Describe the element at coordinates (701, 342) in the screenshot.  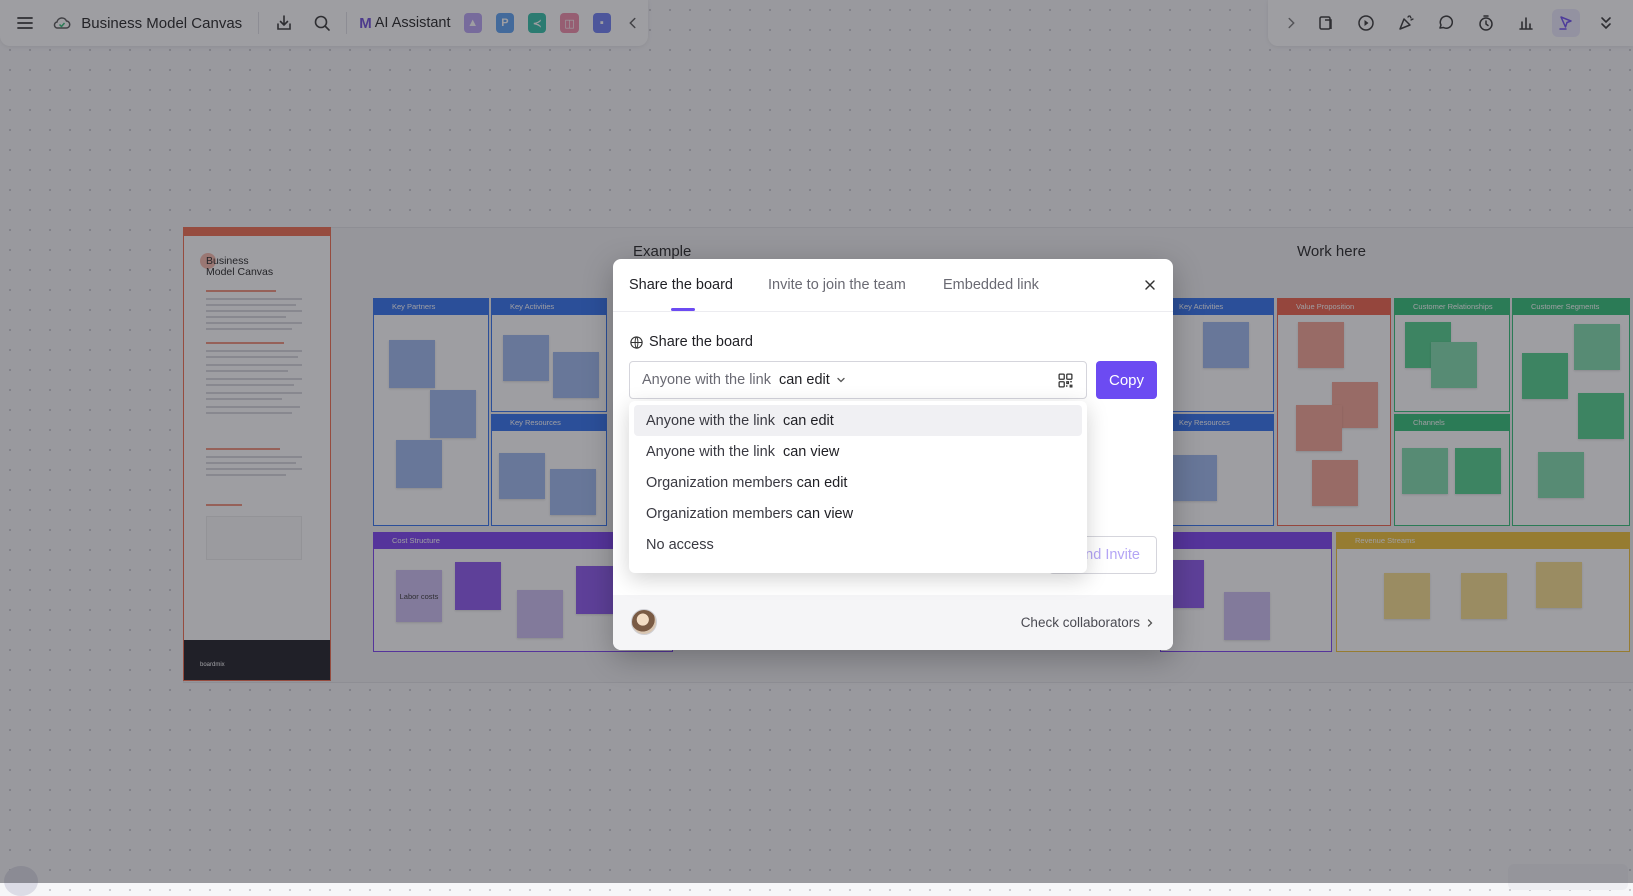
I see `share-section-title: Share the board` at that location.